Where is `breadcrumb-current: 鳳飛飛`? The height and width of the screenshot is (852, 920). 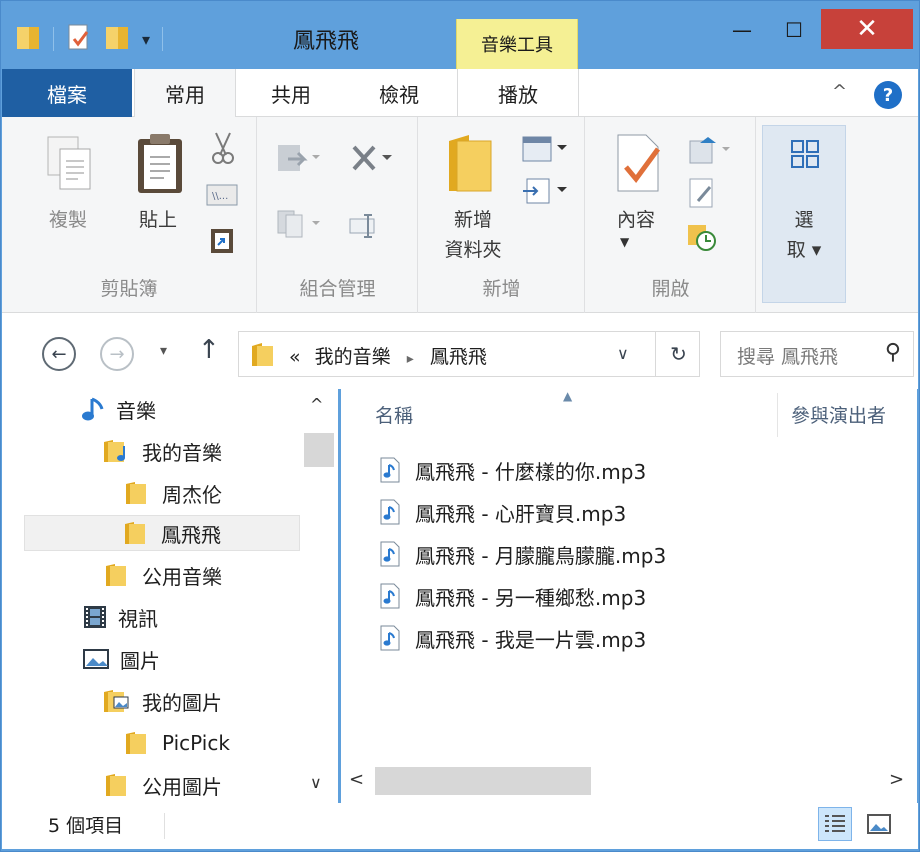 breadcrumb-current: 鳳飛飛 is located at coordinates (458, 357).